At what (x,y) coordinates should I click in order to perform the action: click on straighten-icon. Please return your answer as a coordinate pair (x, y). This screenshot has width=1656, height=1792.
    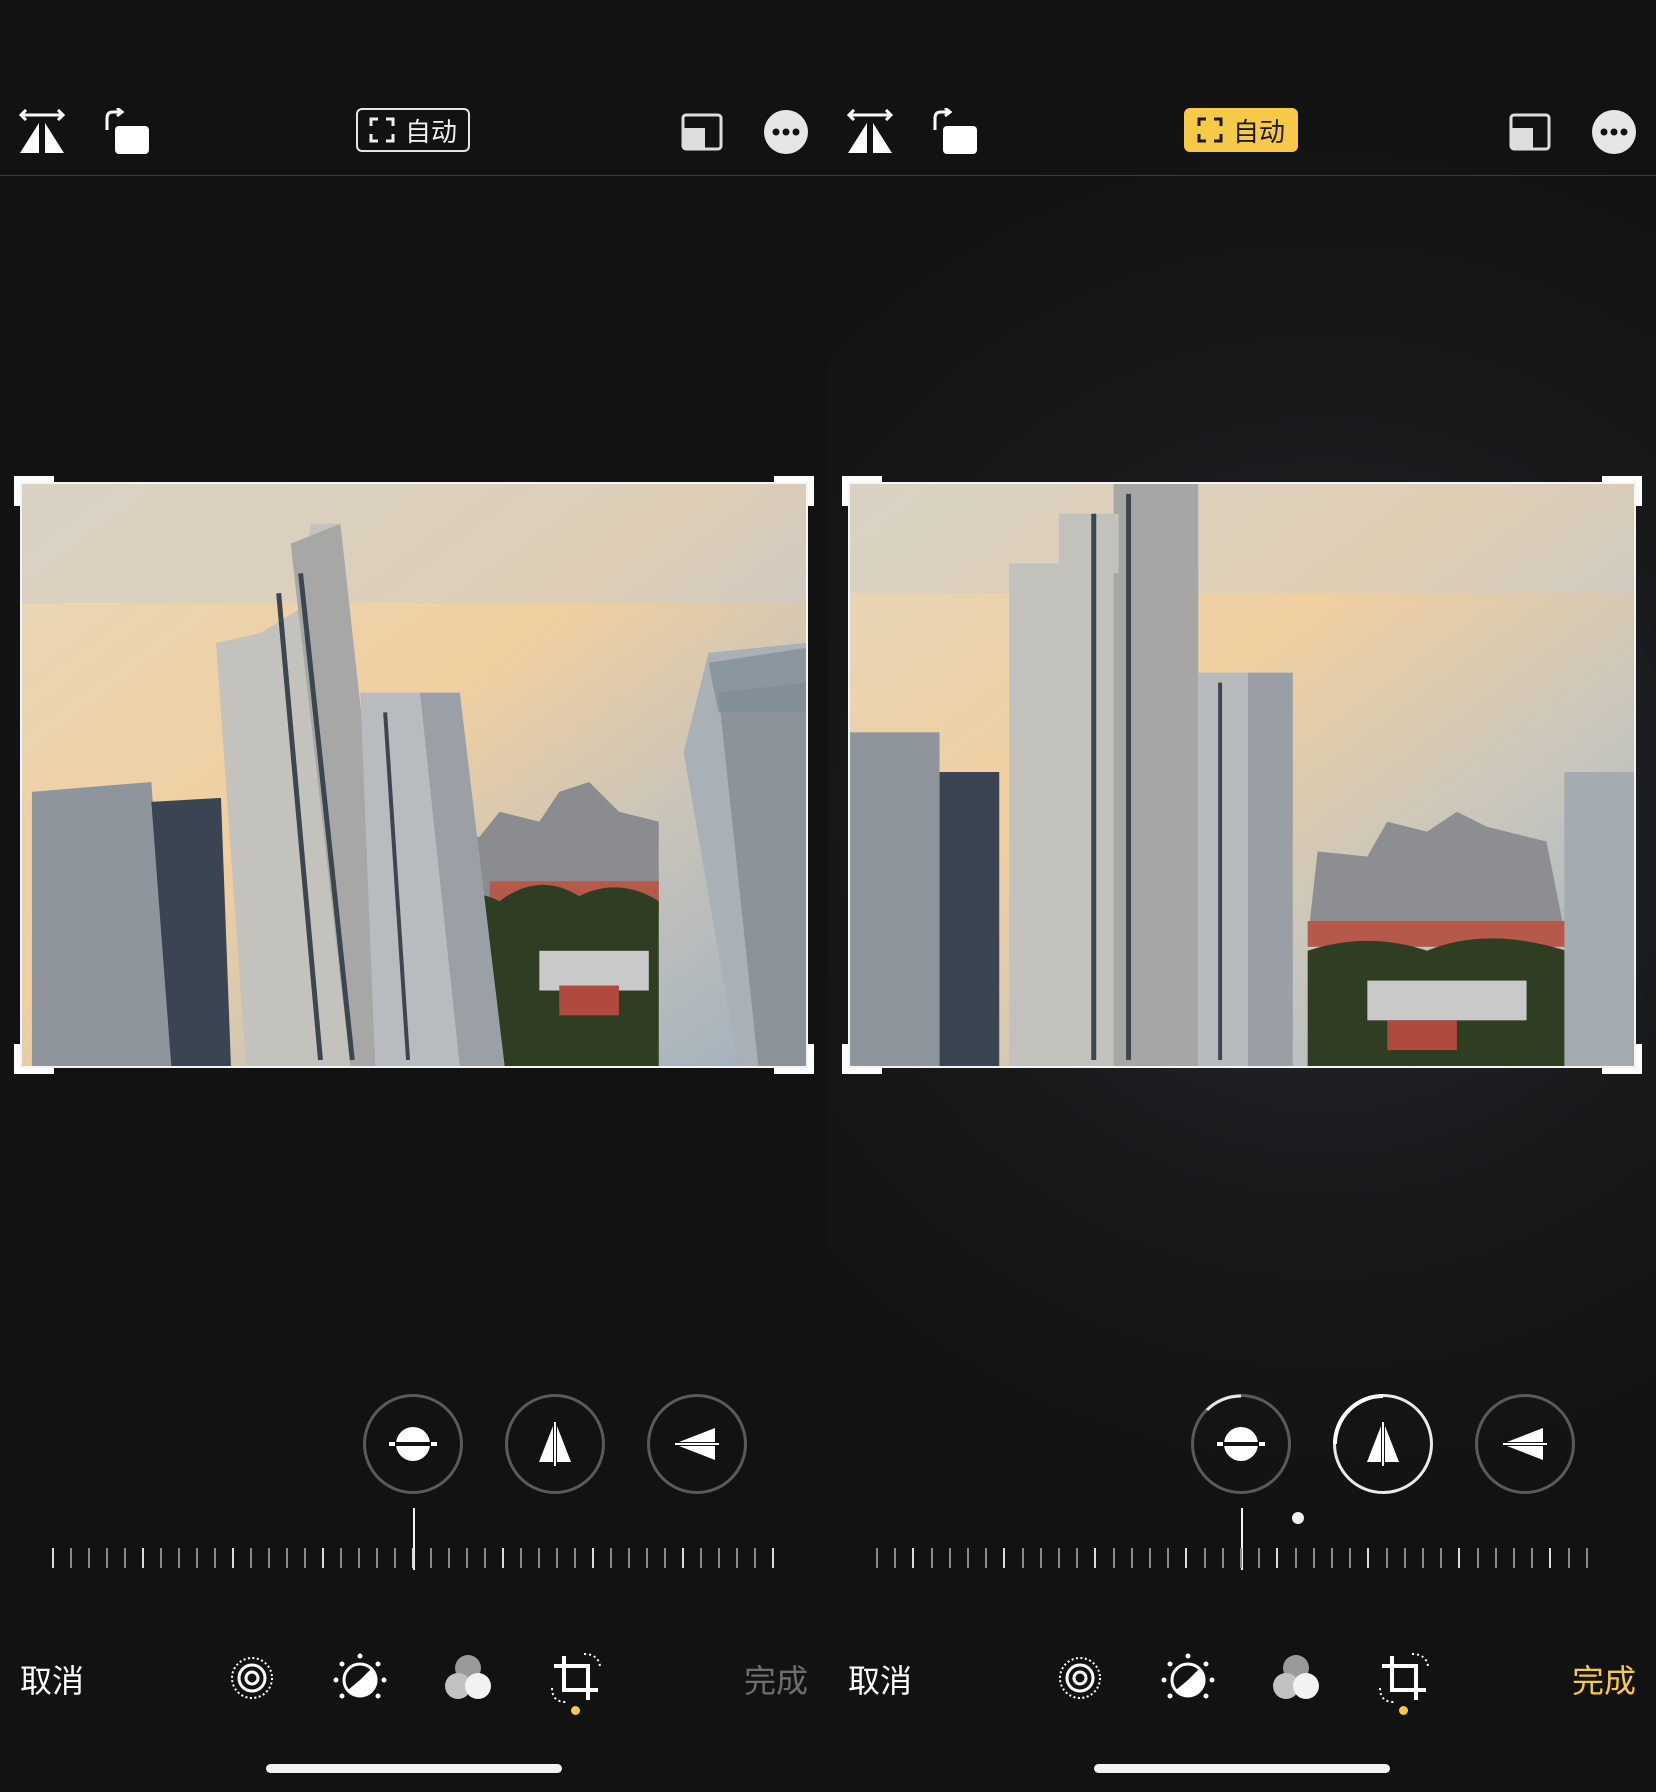
    Looking at the image, I should click on (413, 1444).